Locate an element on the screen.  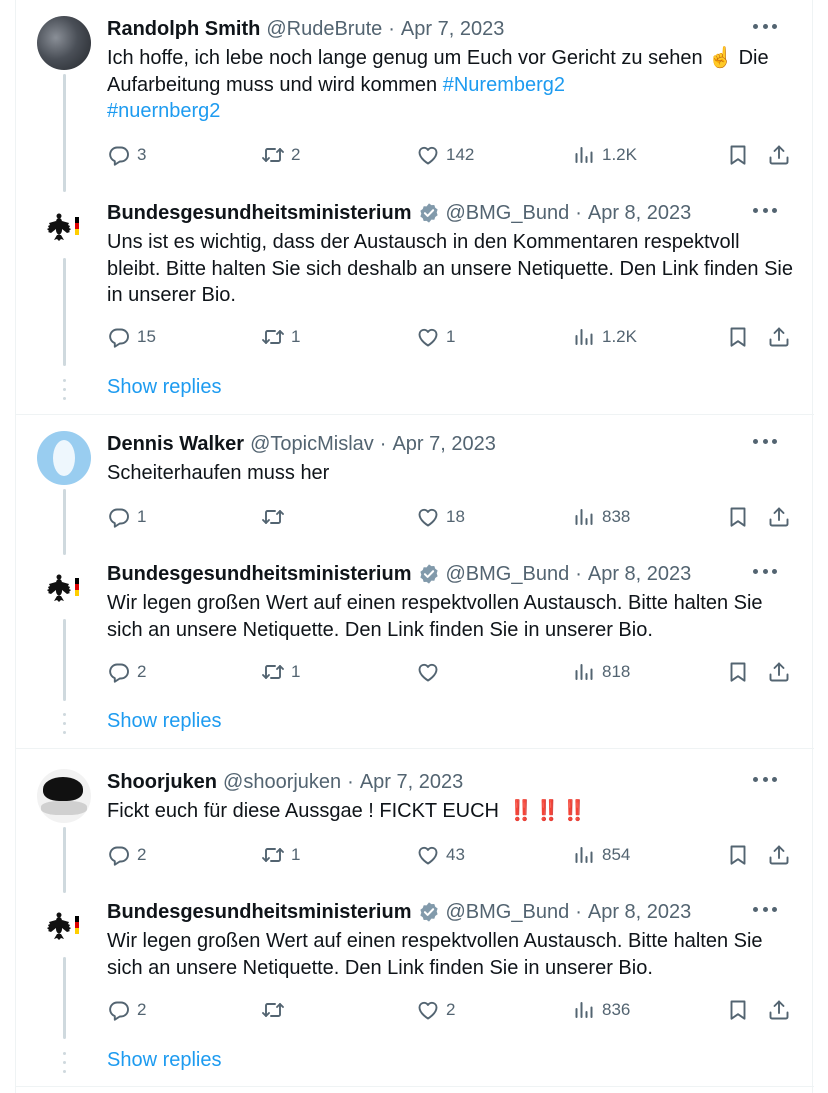
like-count: 2 is located at coordinates (451, 1009).